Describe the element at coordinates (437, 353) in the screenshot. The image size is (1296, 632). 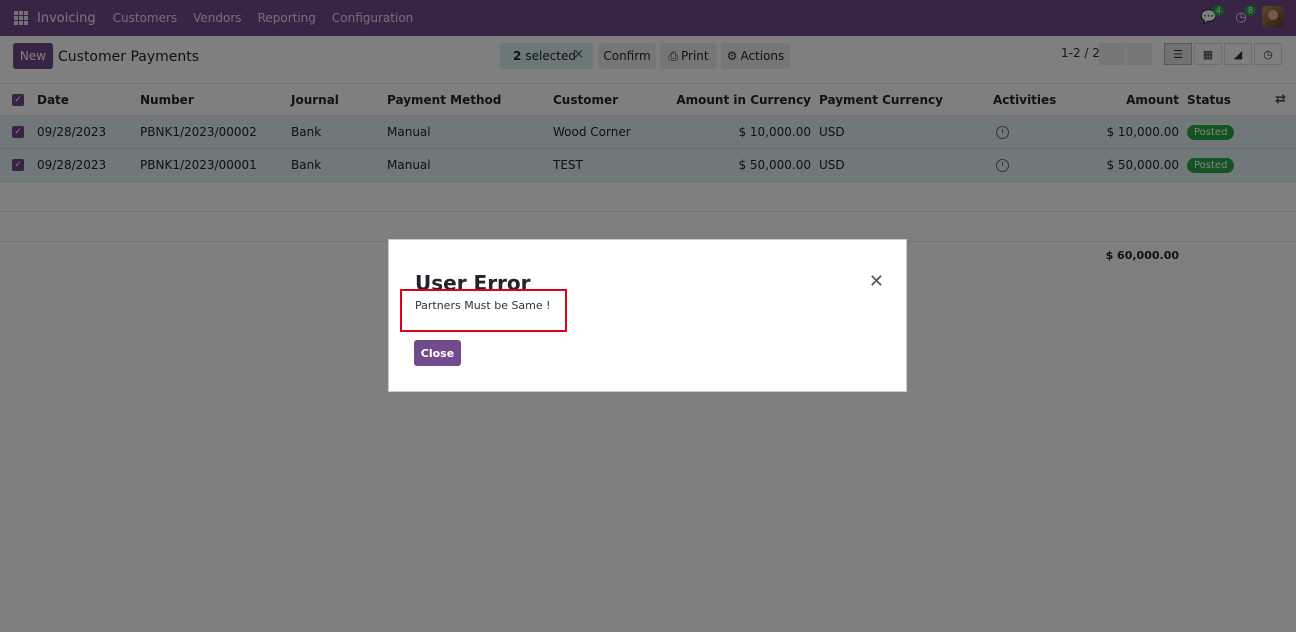
I see `close-button: Close` at that location.